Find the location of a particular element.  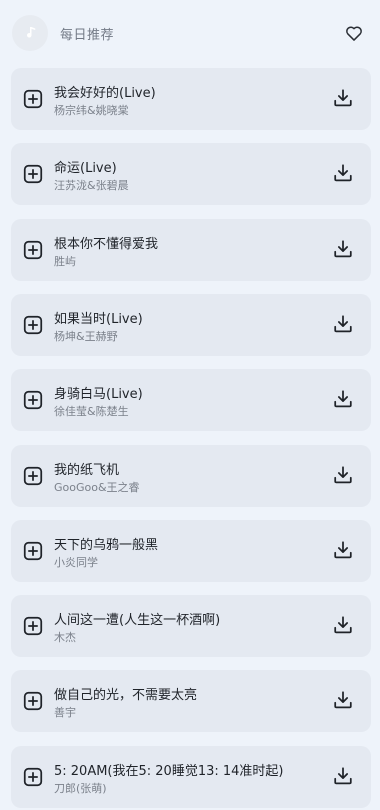

song-title: 我的纸飞机 is located at coordinates (87, 470).